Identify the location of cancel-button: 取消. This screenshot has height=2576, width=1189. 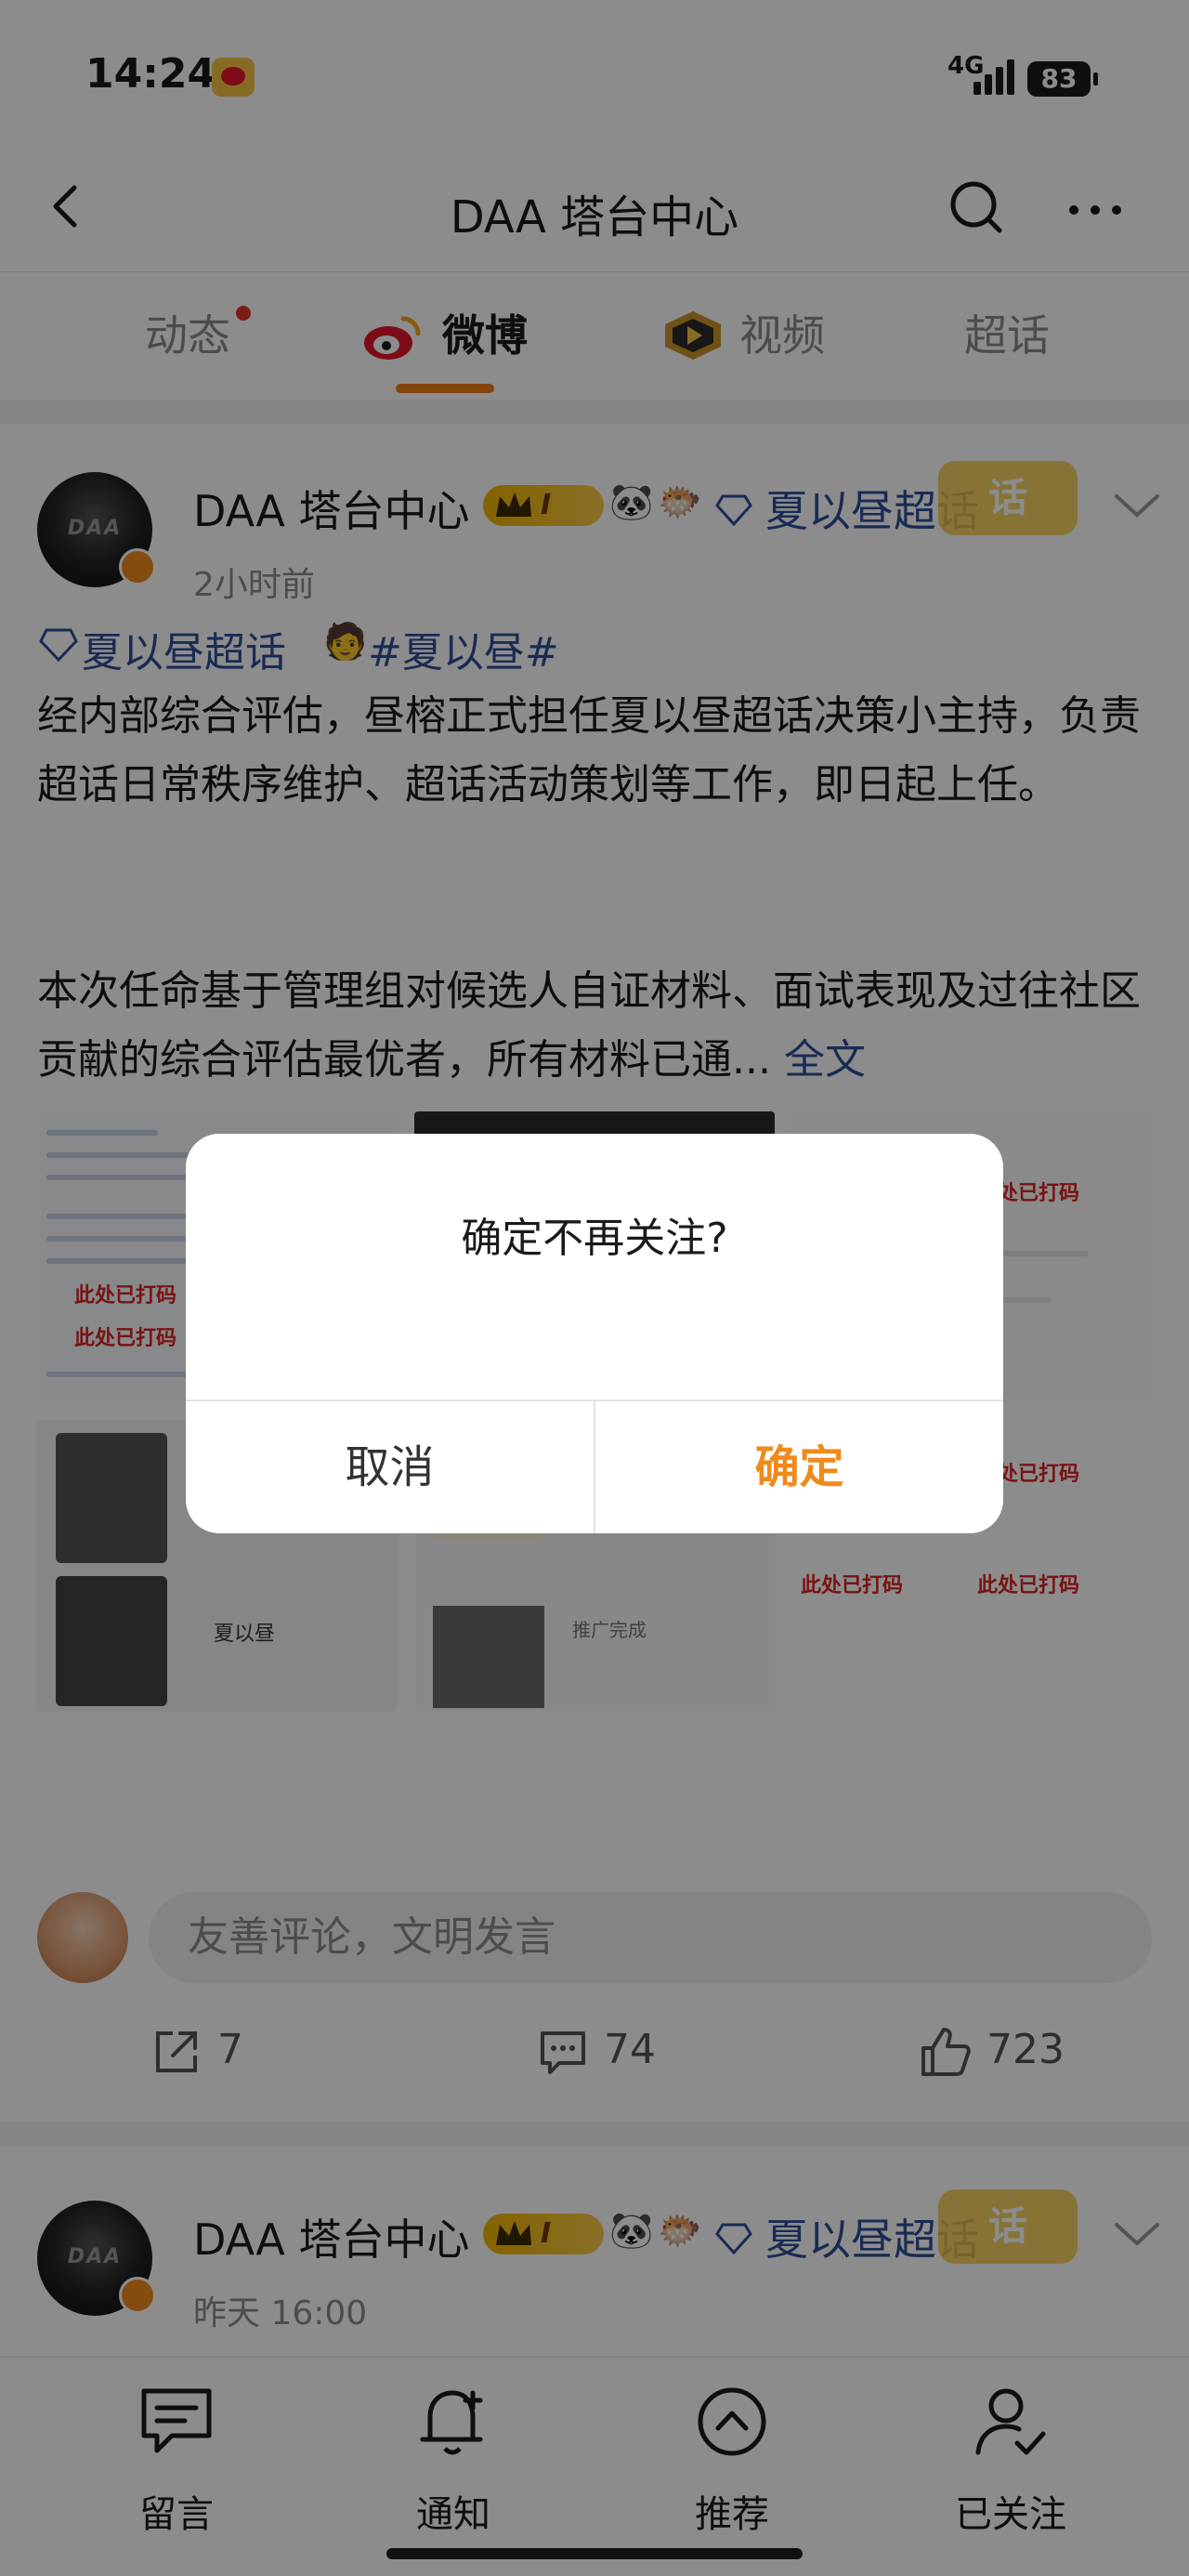
(390, 1467).